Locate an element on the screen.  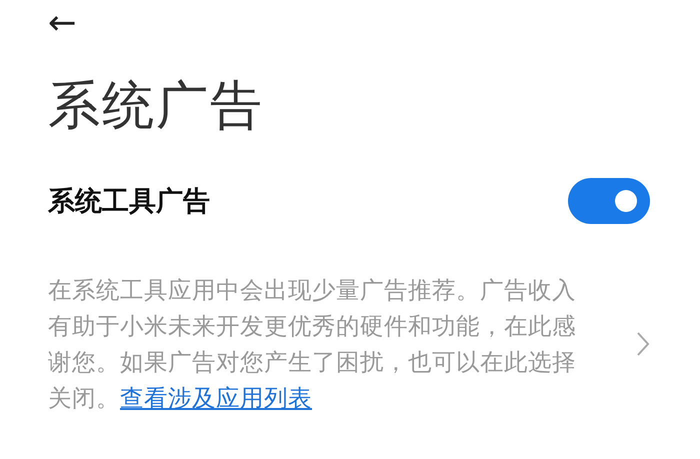
chevron-right-icon is located at coordinates (643, 344).